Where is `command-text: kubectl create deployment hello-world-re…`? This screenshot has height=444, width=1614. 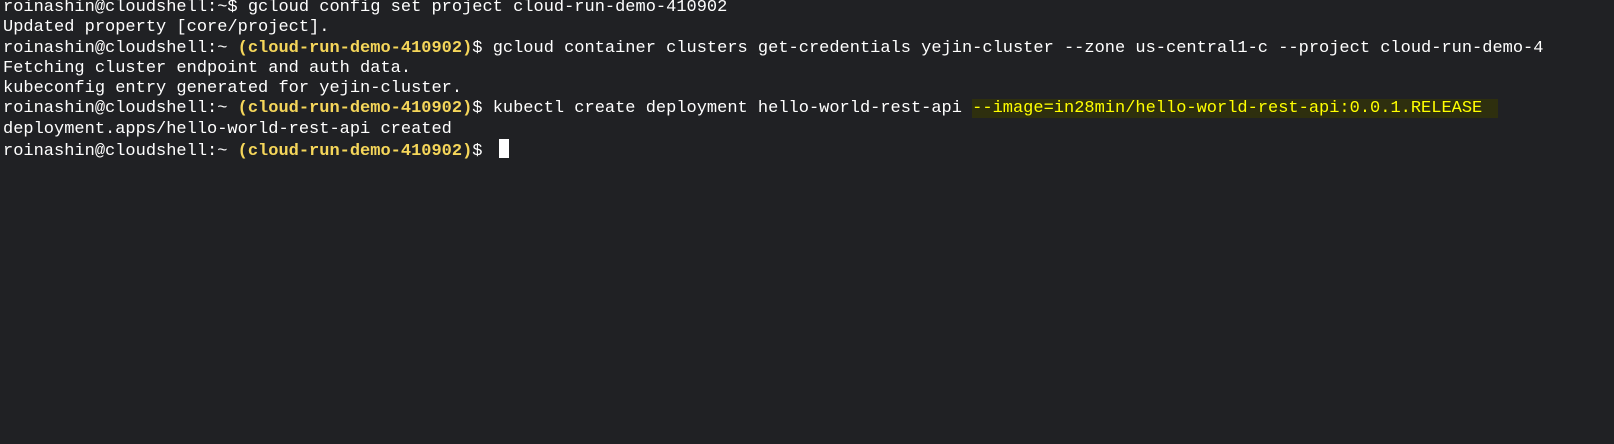
command-text: kubectl create deployment hello-world-re… is located at coordinates (732, 108).